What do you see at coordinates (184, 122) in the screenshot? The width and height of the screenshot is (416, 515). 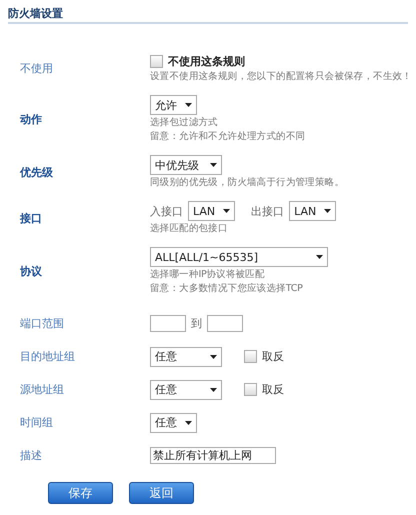 I see `hint-text: 选择包过滤方式` at bounding box center [184, 122].